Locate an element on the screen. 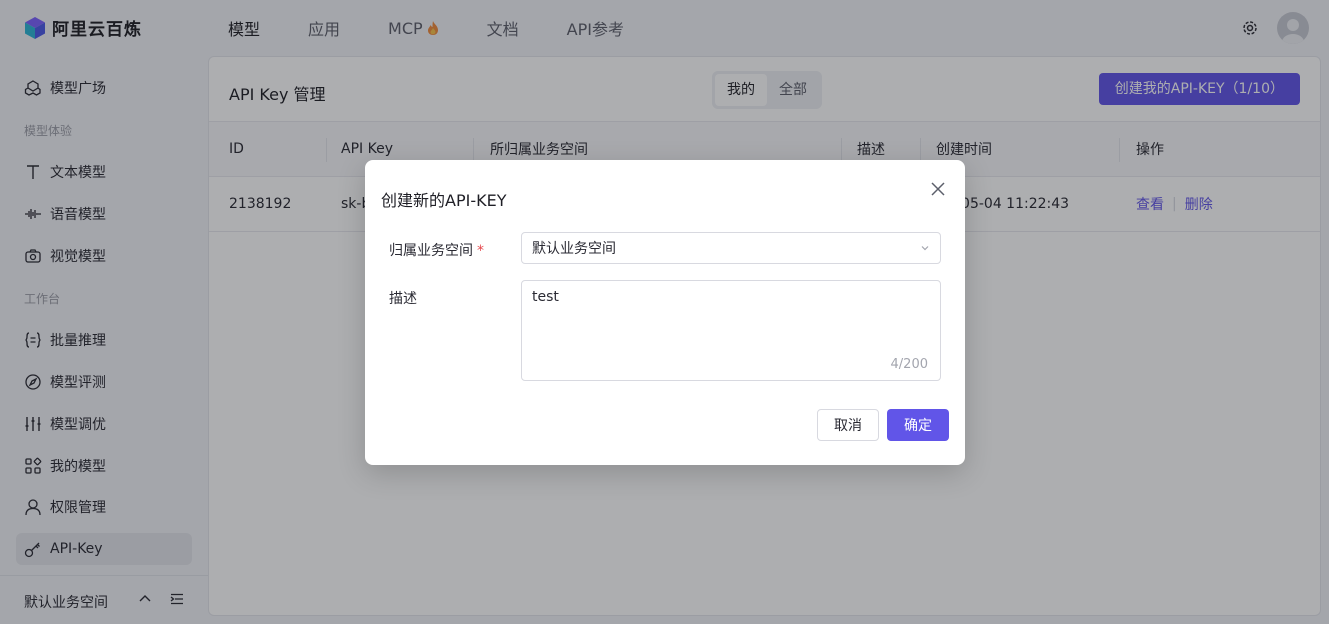 Image resolution: width=1329 pixels, height=624 pixels. char-counter: 4/200 is located at coordinates (909, 364).